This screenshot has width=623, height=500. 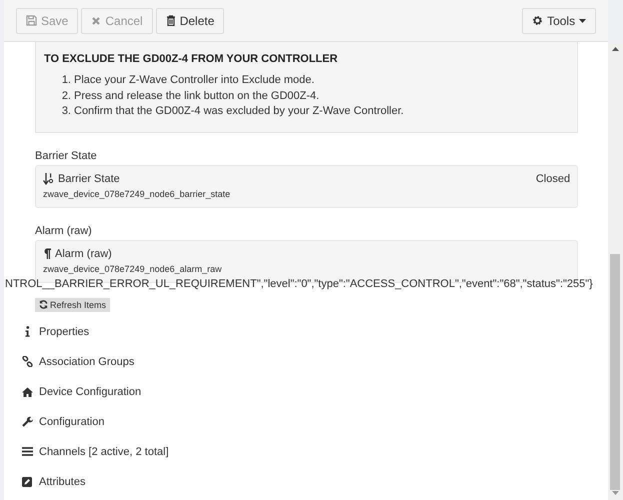 What do you see at coordinates (582, 20) in the screenshot?
I see `caret-icon` at bounding box center [582, 20].